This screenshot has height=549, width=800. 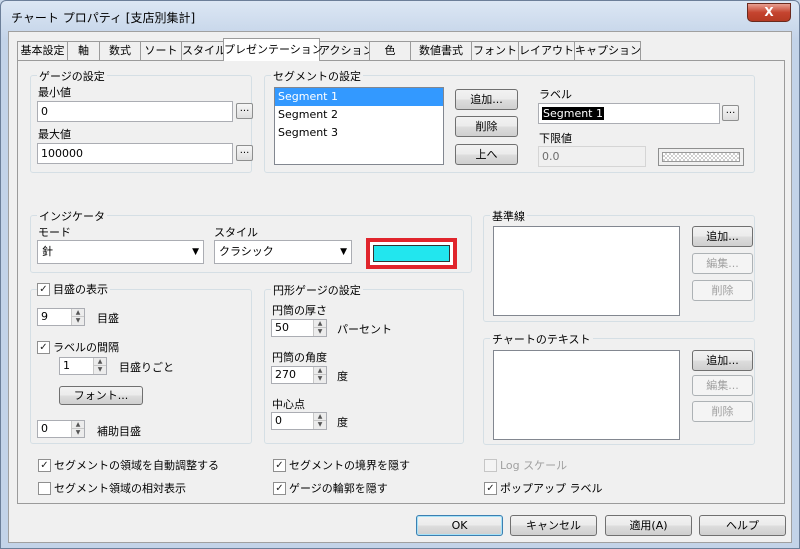 I want to click on tab-style: スタイル, so click(x=203, y=50).